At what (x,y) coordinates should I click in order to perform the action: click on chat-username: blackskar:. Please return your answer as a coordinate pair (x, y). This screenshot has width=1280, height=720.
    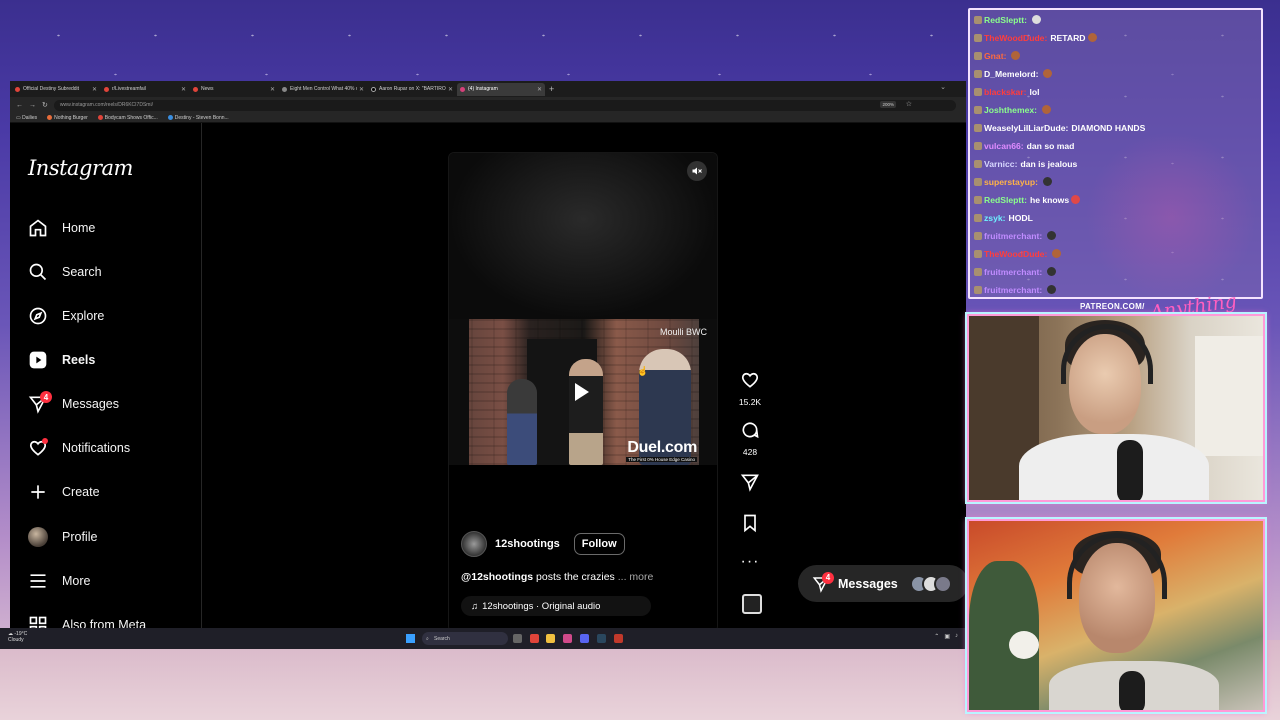
    Looking at the image, I should click on (1005, 92).